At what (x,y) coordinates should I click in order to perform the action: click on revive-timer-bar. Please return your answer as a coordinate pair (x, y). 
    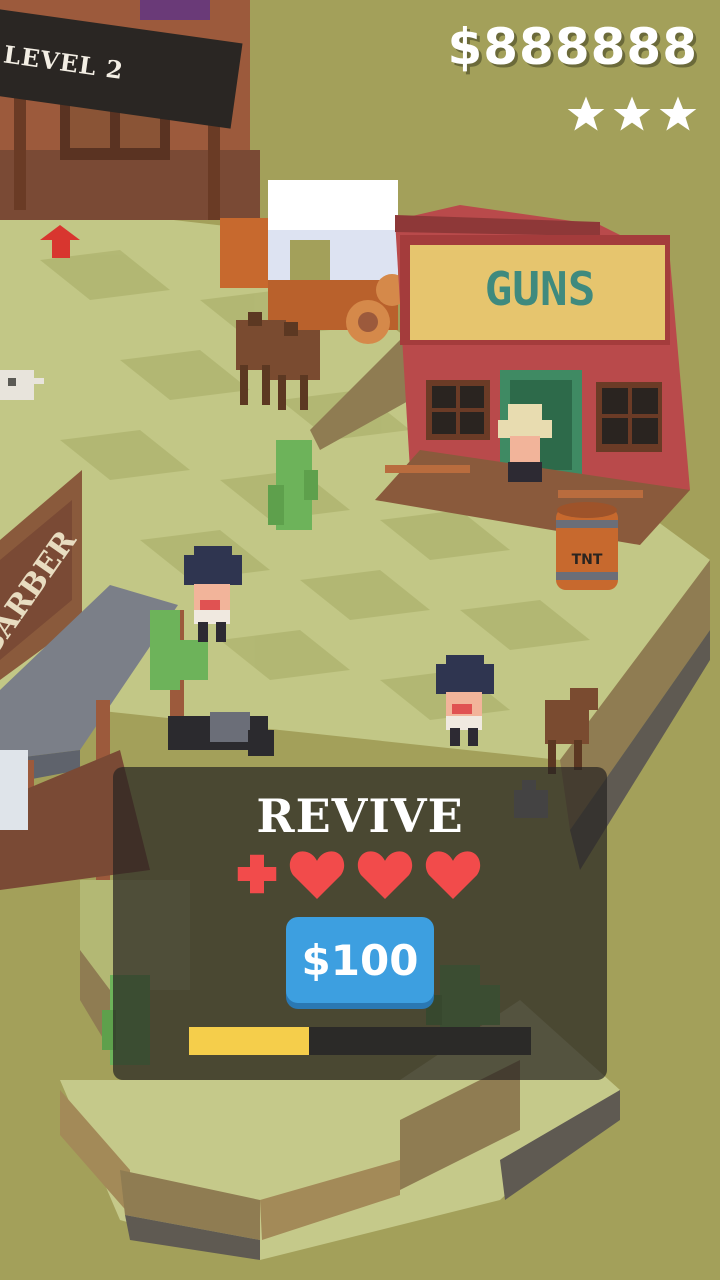
    Looking at the image, I should click on (360, 1041).